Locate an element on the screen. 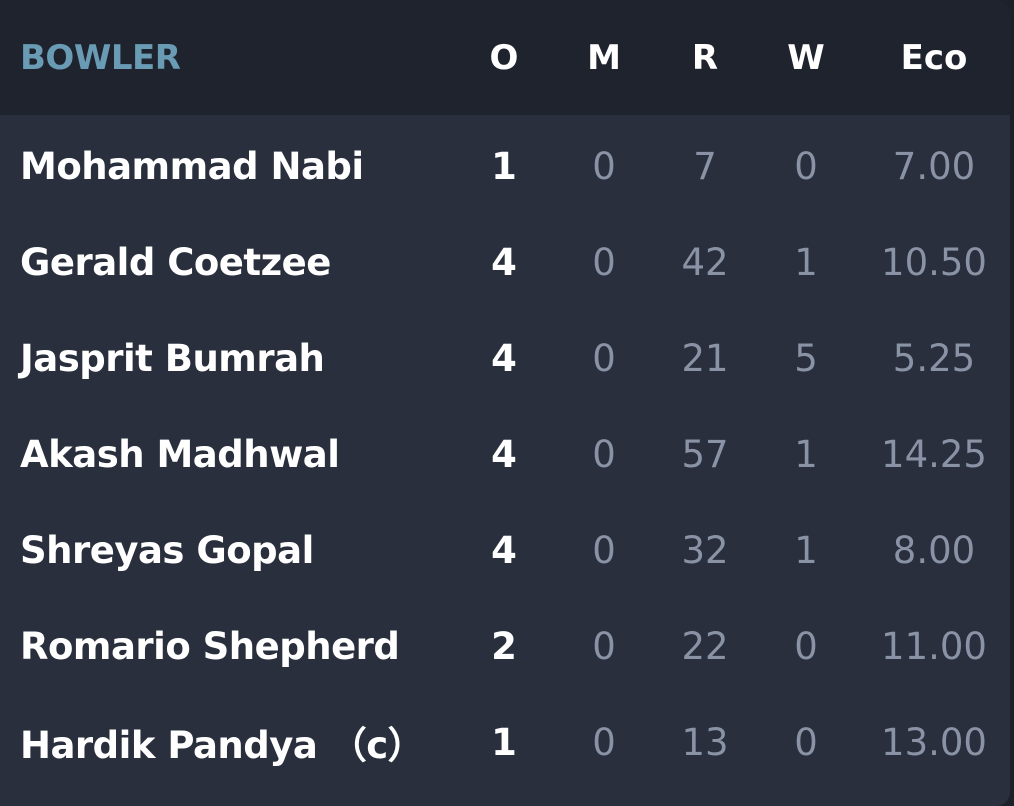 The image size is (1014, 806). economy-value: 13.00 is located at coordinates (934, 742).